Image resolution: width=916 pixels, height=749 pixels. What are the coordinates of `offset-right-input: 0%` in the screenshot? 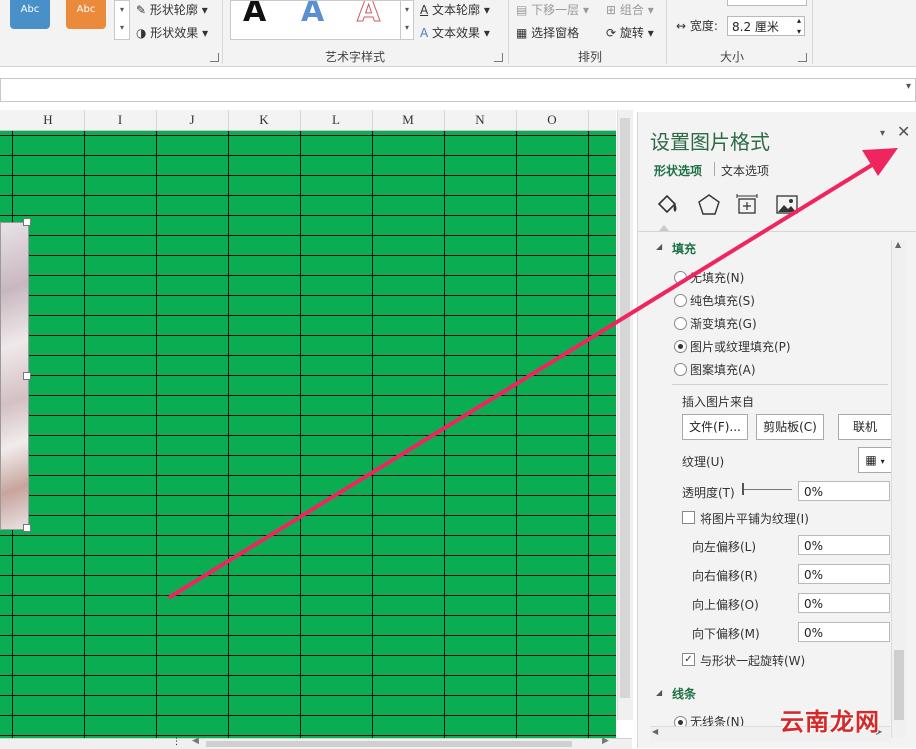 It's located at (844, 574).